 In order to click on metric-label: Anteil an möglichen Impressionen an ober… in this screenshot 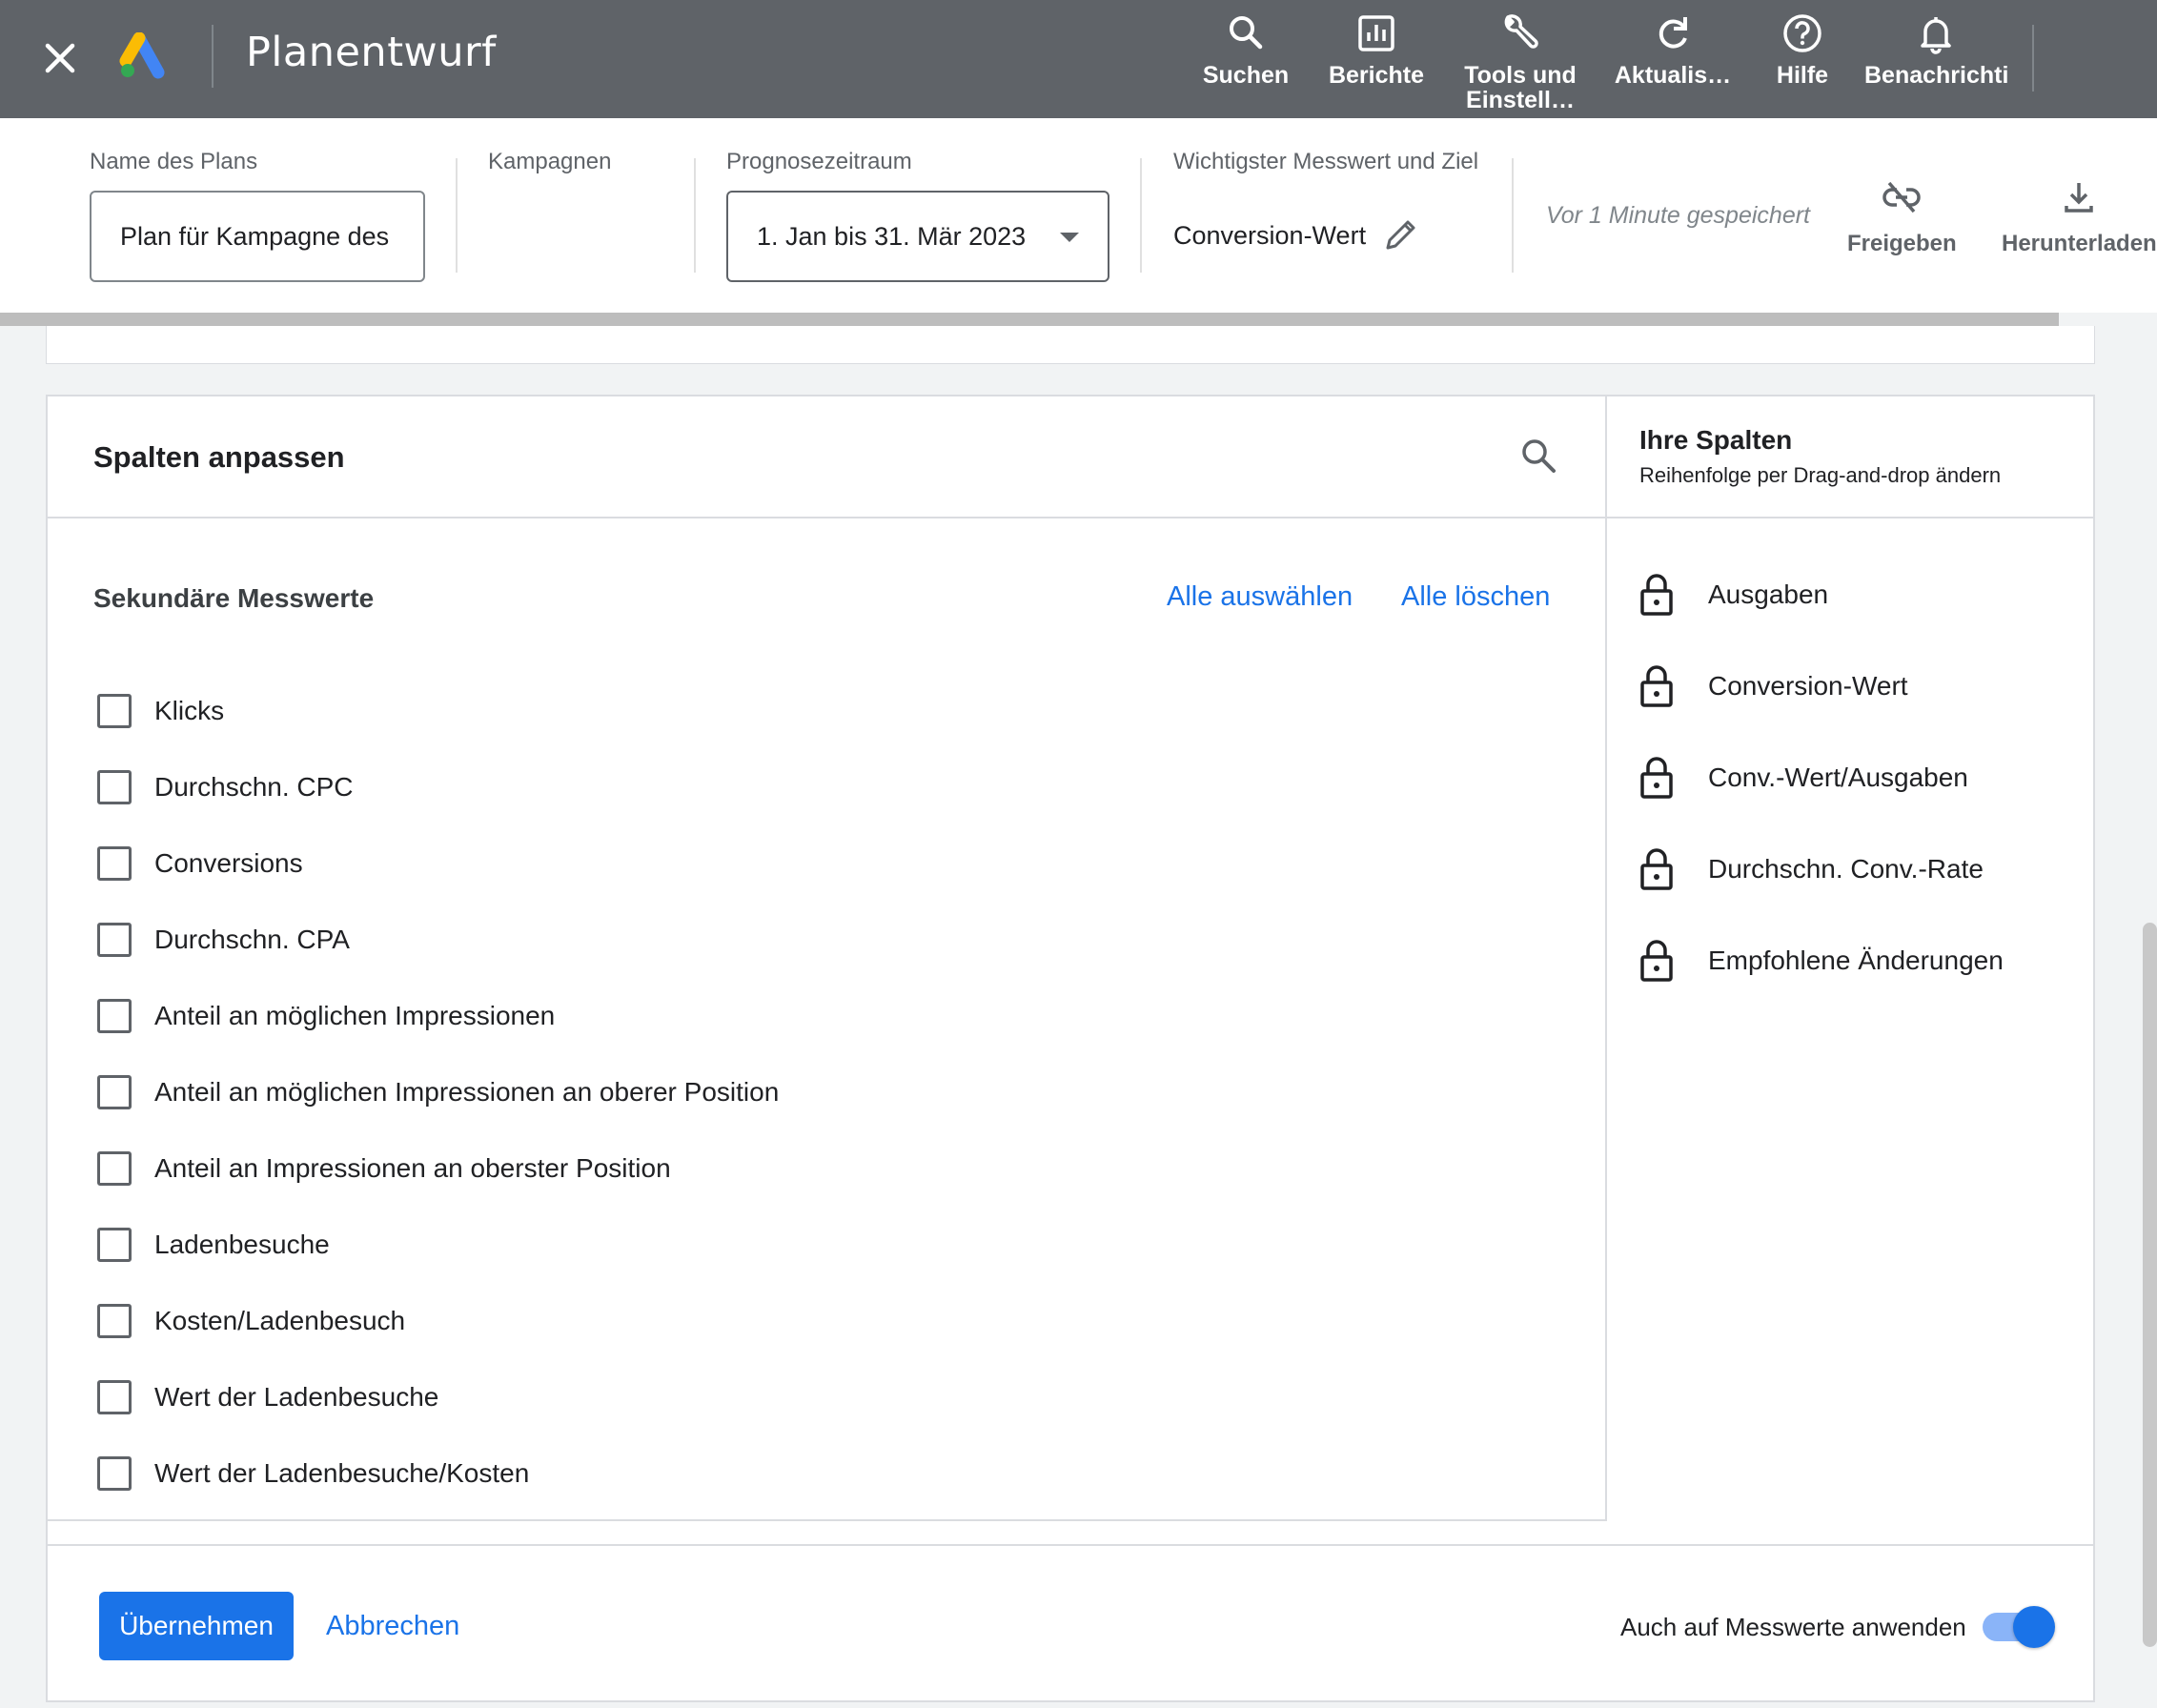, I will do `click(467, 1092)`.